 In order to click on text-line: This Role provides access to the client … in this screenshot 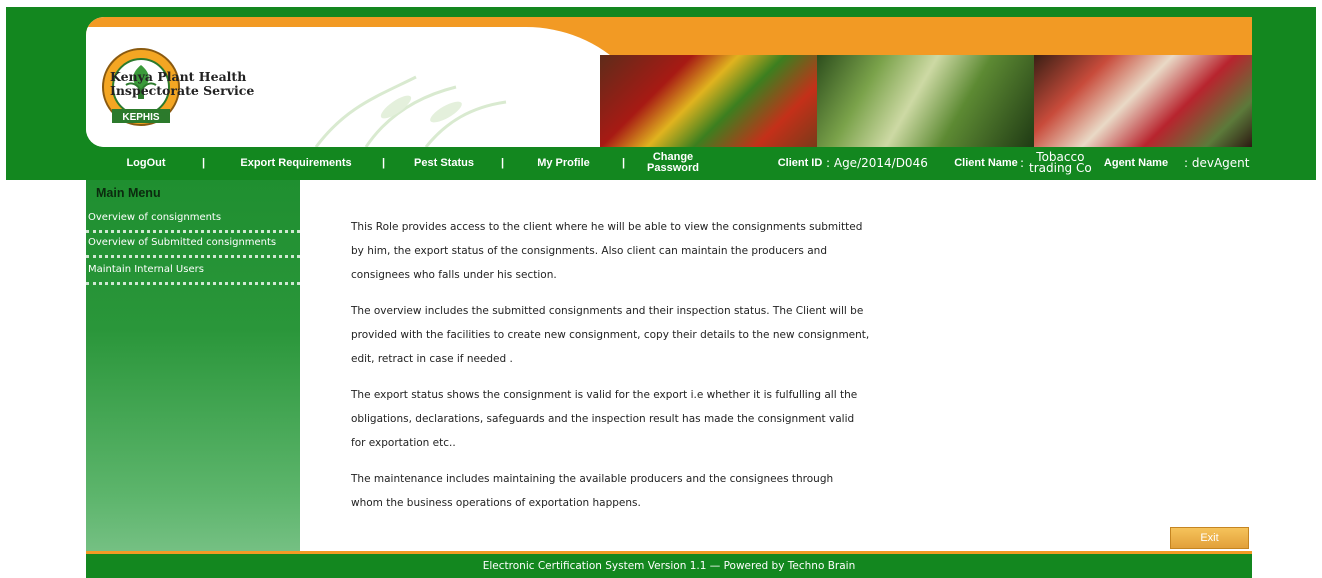, I will do `click(607, 227)`.